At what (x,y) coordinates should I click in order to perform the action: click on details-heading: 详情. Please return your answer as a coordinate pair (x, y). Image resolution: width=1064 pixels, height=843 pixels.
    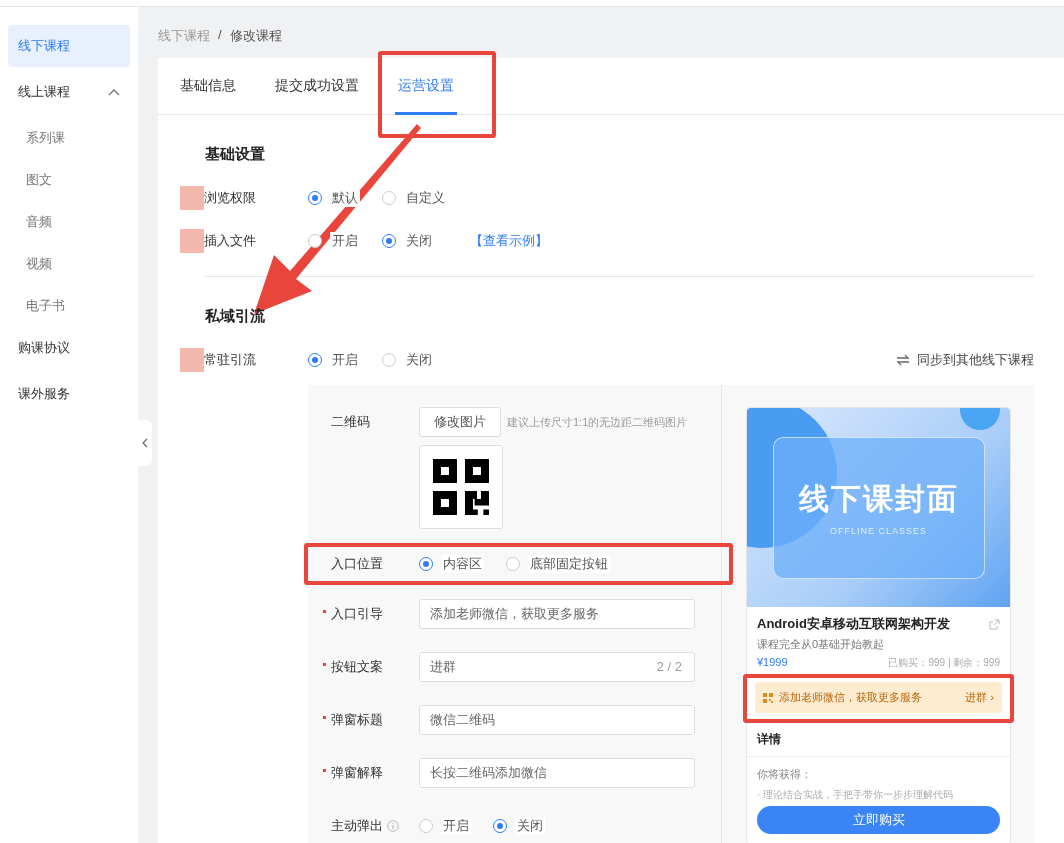
    Looking at the image, I should click on (878, 740).